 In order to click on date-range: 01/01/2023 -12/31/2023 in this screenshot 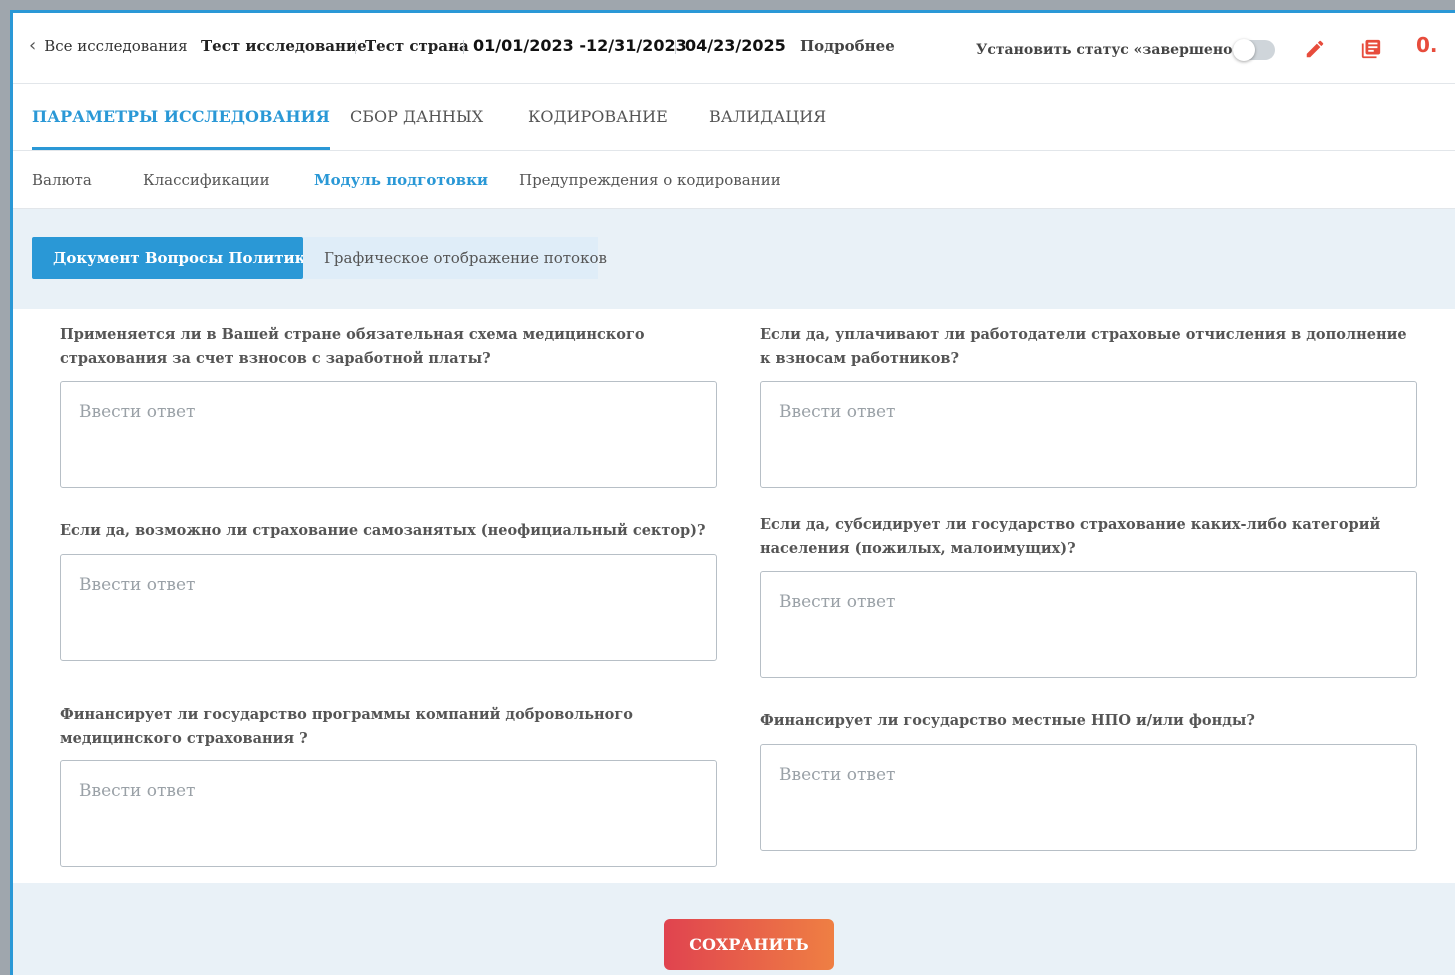, I will do `click(580, 45)`.